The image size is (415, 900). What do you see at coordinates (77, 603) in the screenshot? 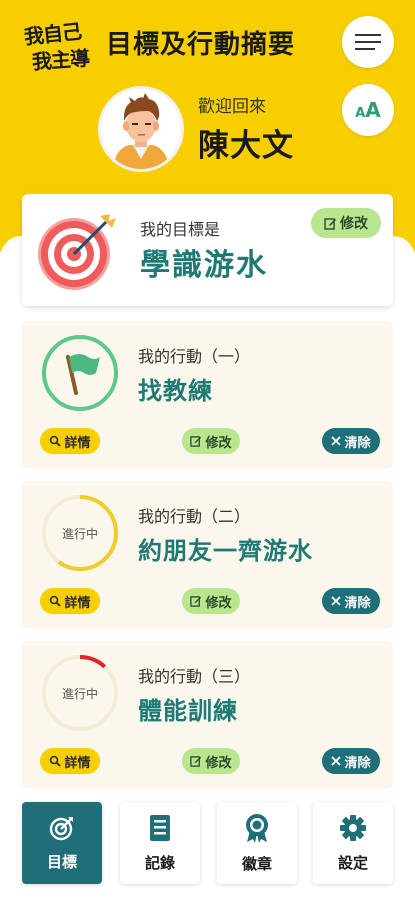
I see `action-2-detail-label: 詳情` at bounding box center [77, 603].